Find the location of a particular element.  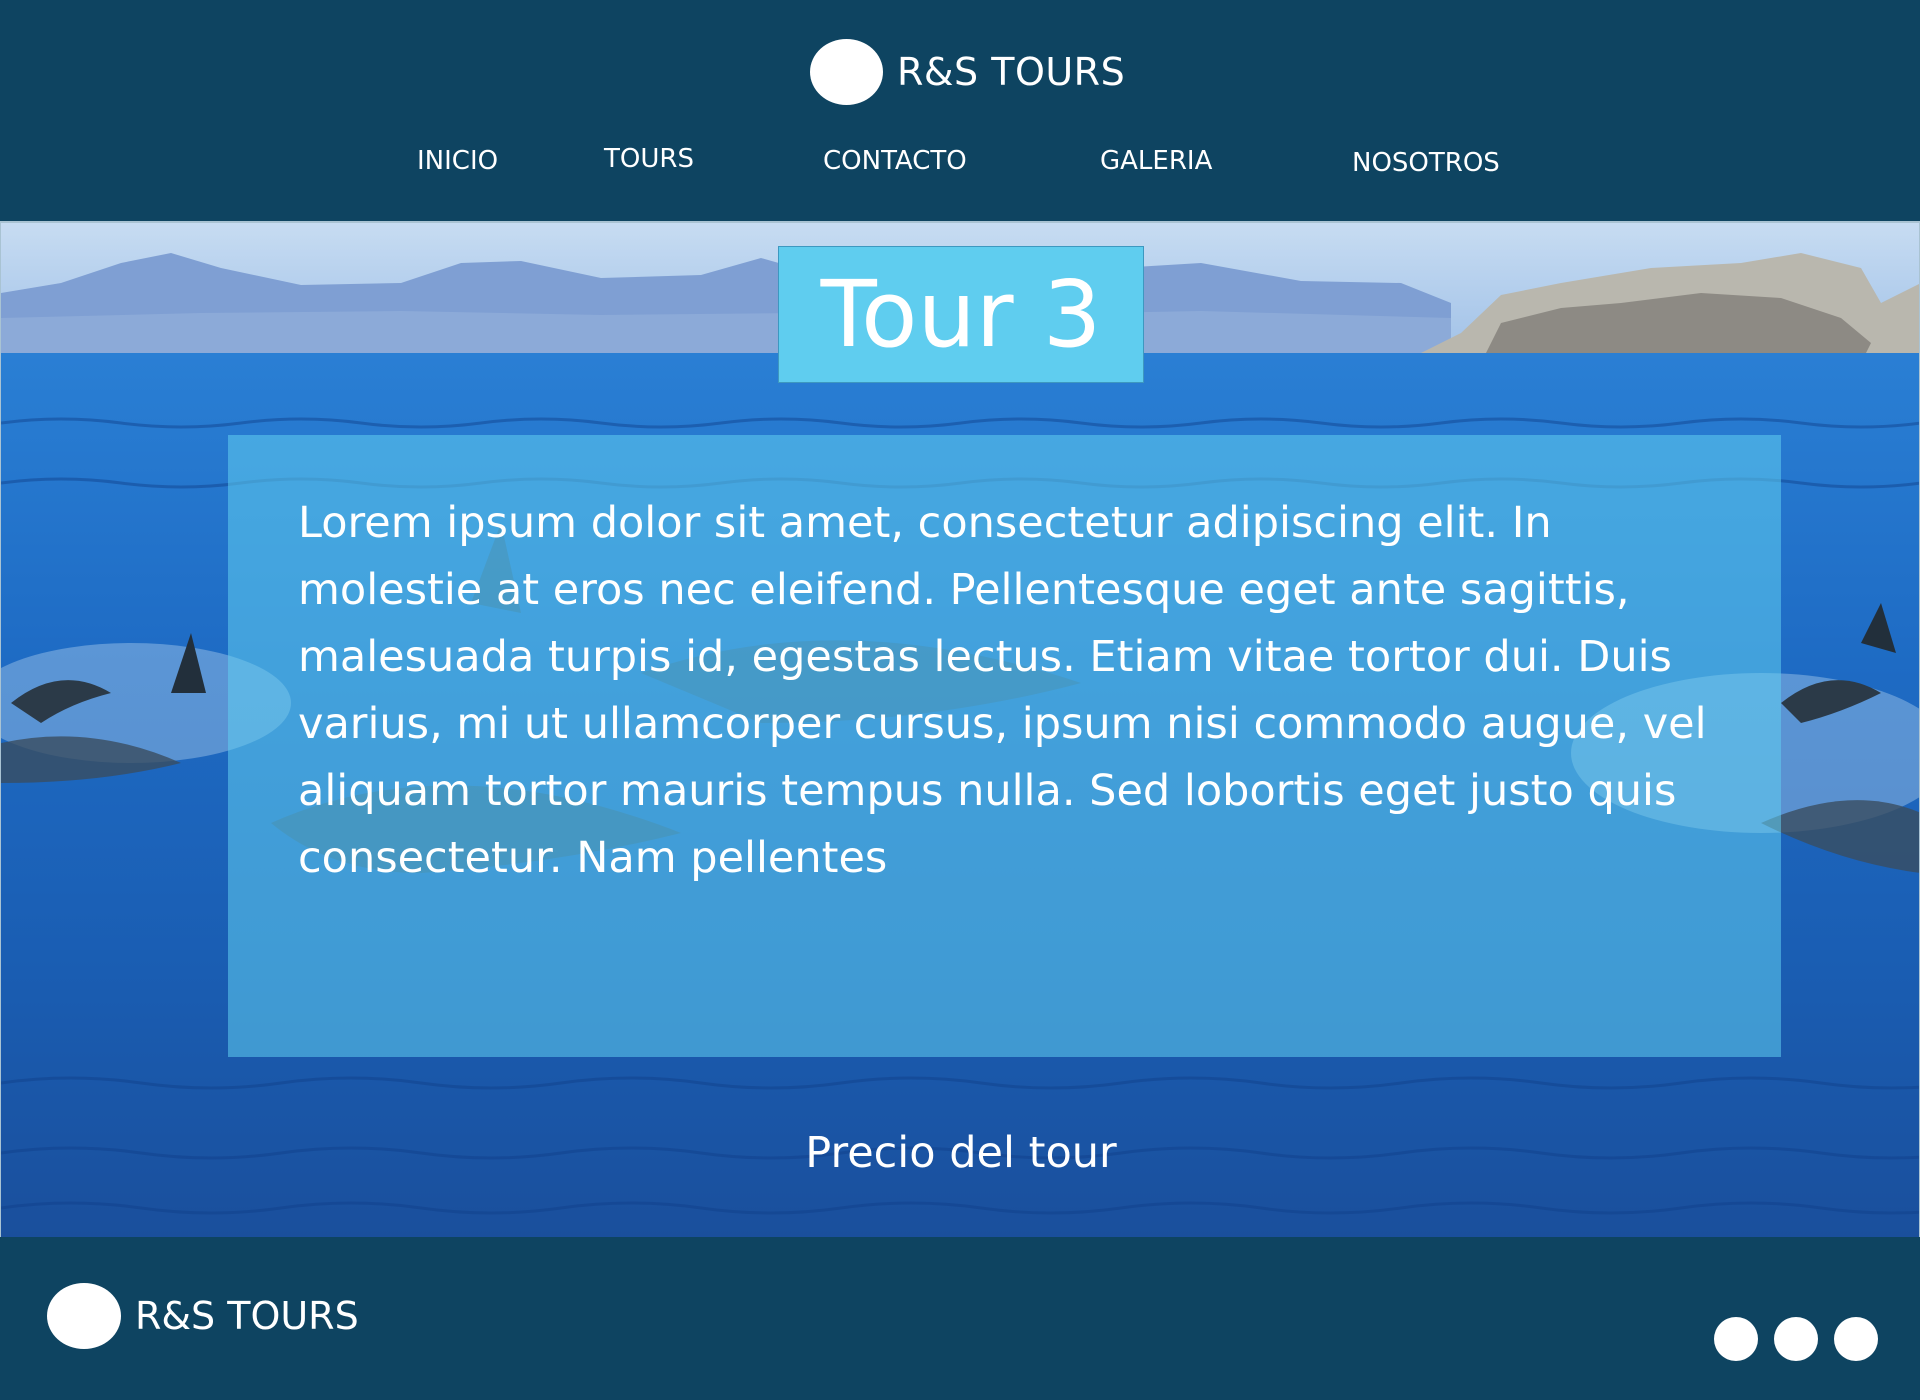

site-footer: R&S TOURS is located at coordinates (960, 1318).